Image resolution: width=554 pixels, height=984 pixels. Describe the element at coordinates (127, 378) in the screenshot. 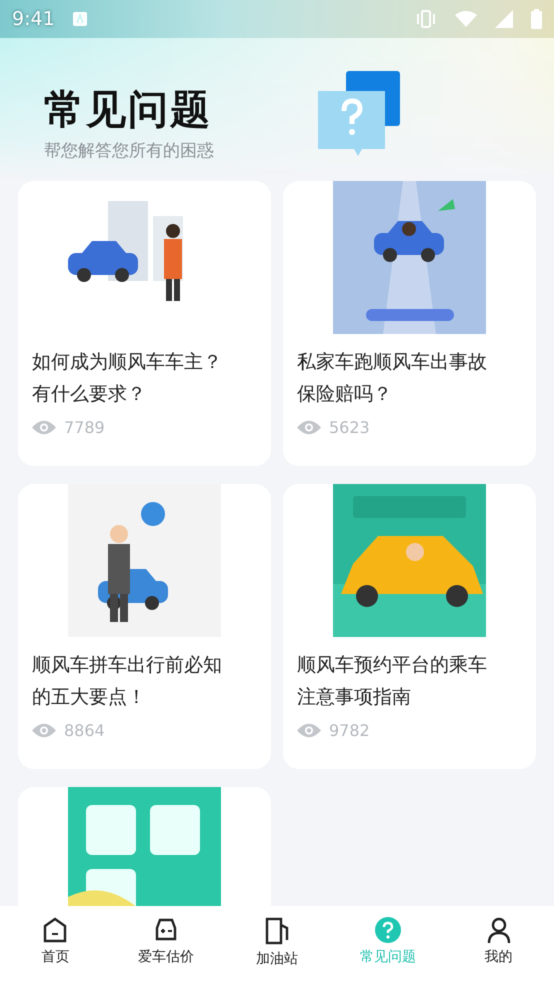

I see `article-title: 如何成为顺风车车主？有什么要求？` at that location.